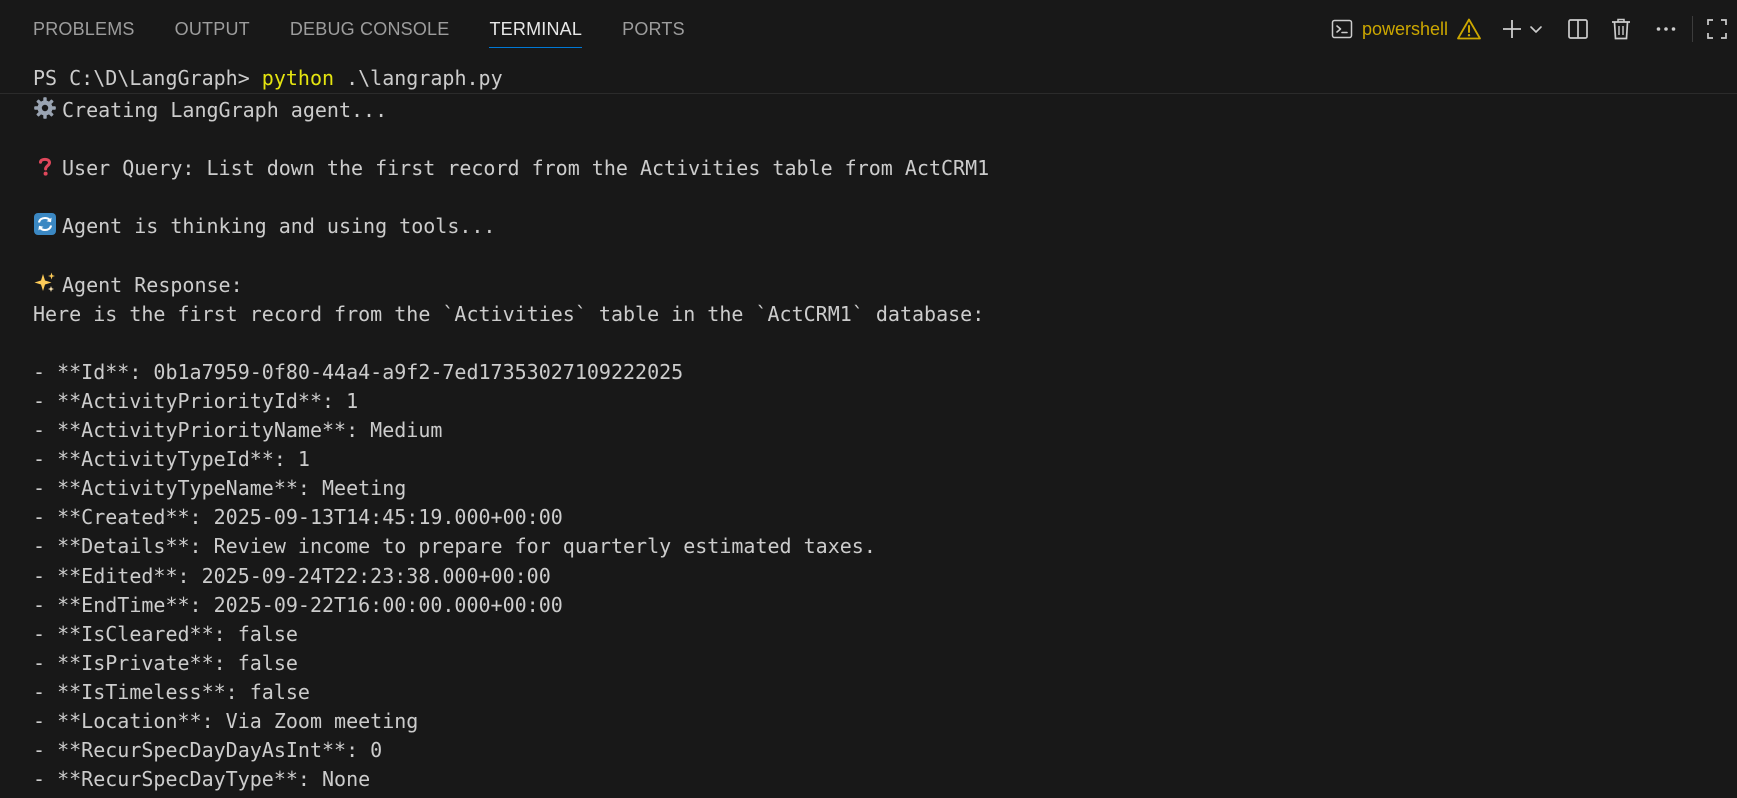 This screenshot has width=1737, height=798. I want to click on tab-output: OUTPUT, so click(212, 29).